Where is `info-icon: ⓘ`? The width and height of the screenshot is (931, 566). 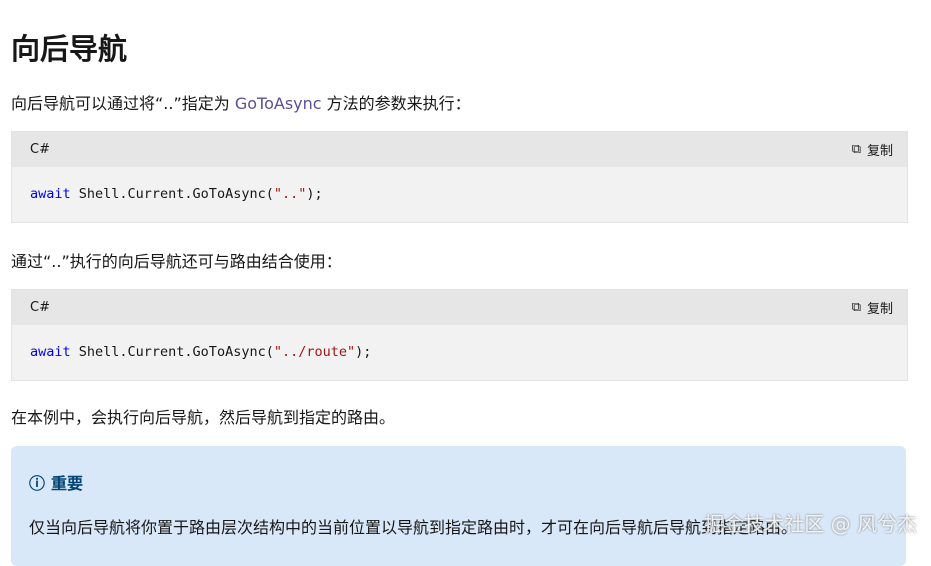
info-icon: ⓘ is located at coordinates (37, 483).